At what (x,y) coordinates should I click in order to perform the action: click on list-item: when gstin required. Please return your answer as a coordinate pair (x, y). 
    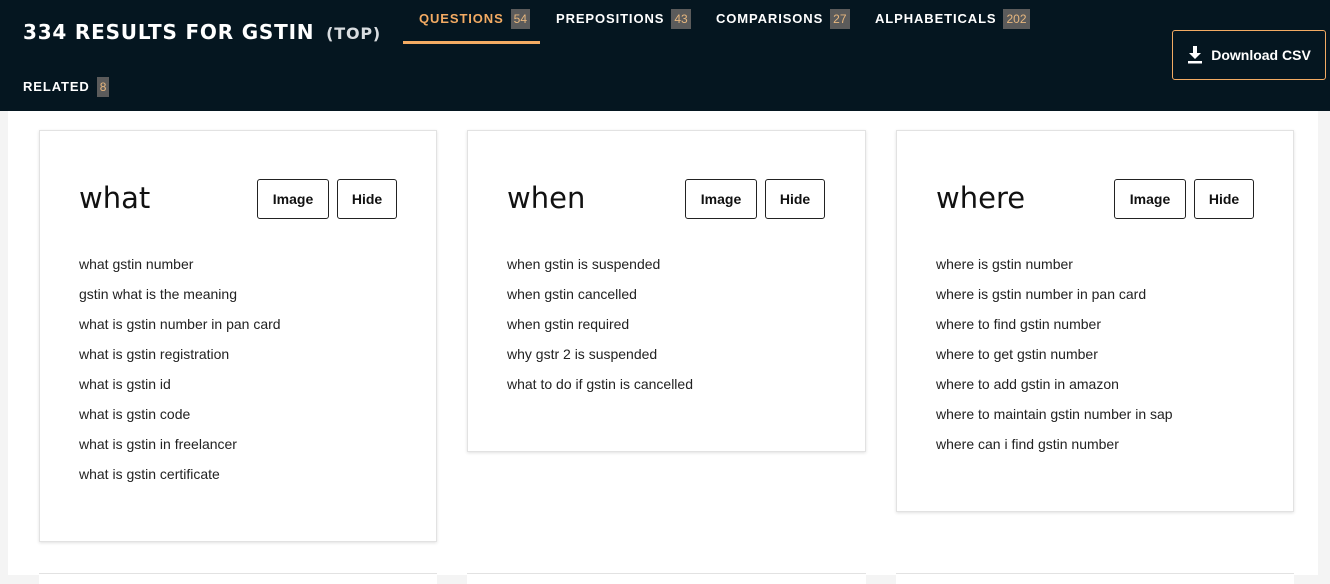
    Looking at the image, I should click on (600, 330).